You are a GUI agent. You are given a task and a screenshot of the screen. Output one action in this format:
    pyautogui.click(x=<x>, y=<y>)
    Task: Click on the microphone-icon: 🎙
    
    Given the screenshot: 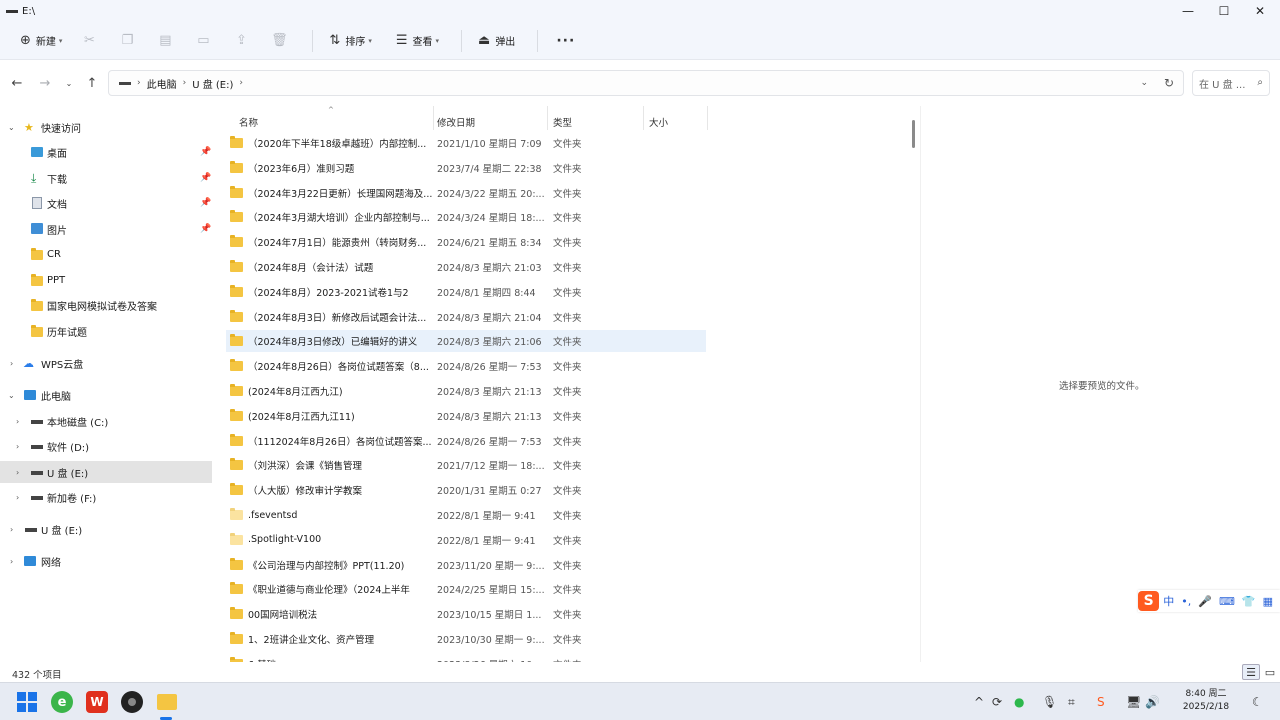 What is the action you would take?
    pyautogui.click(x=1049, y=702)
    